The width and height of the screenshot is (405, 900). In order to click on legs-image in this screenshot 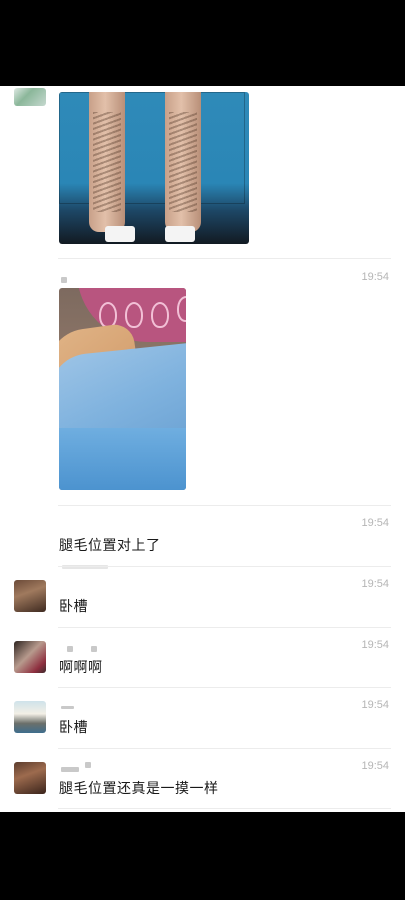, I will do `click(154, 168)`.